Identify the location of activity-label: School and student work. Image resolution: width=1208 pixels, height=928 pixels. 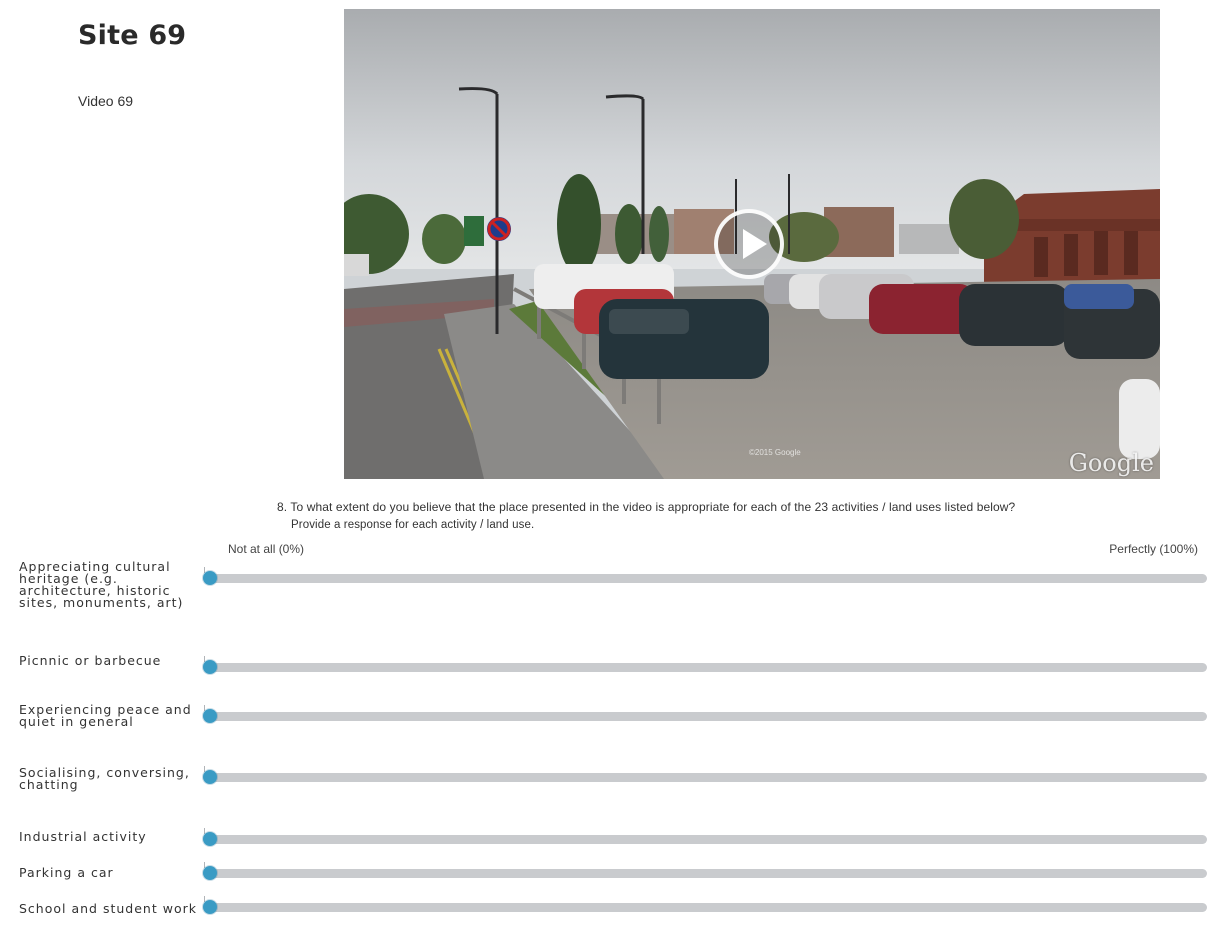
(108, 908).